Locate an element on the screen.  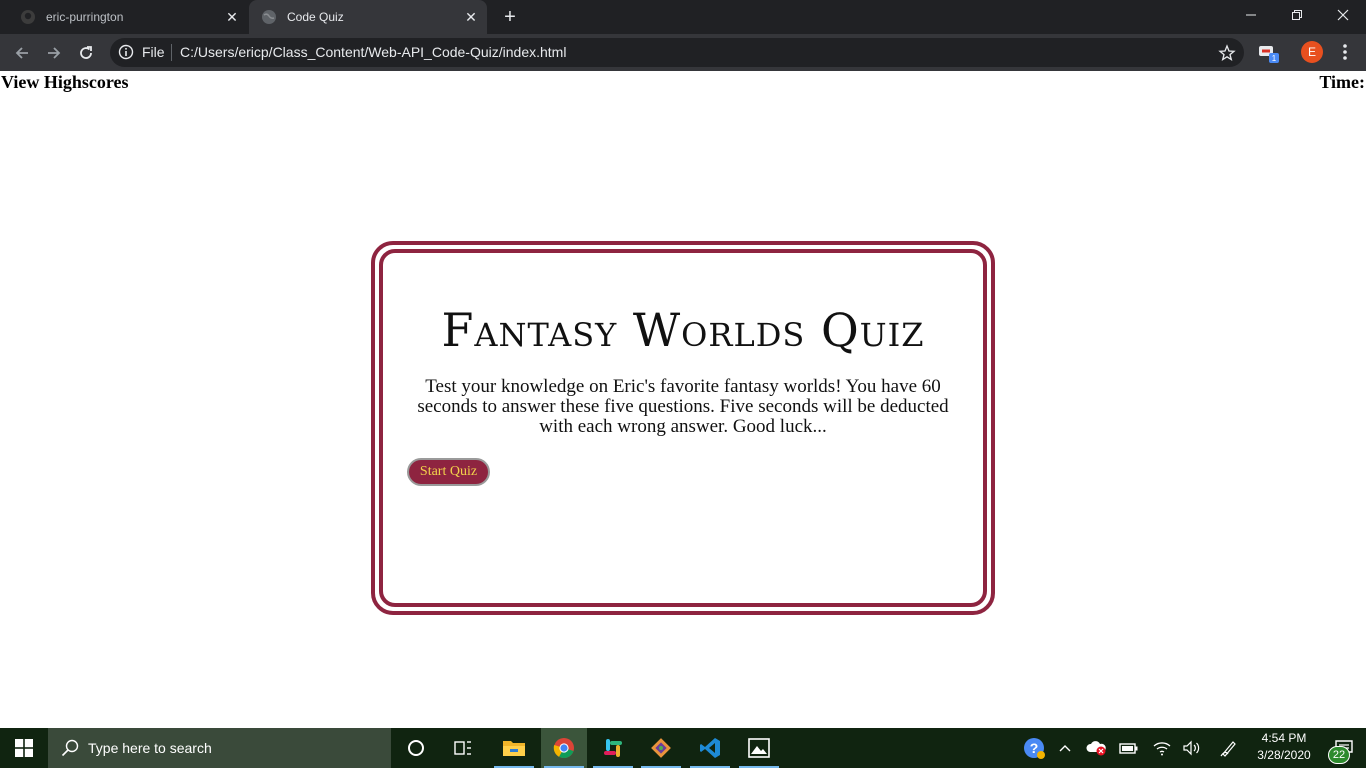
vscode-icon is located at coordinates (710, 748).